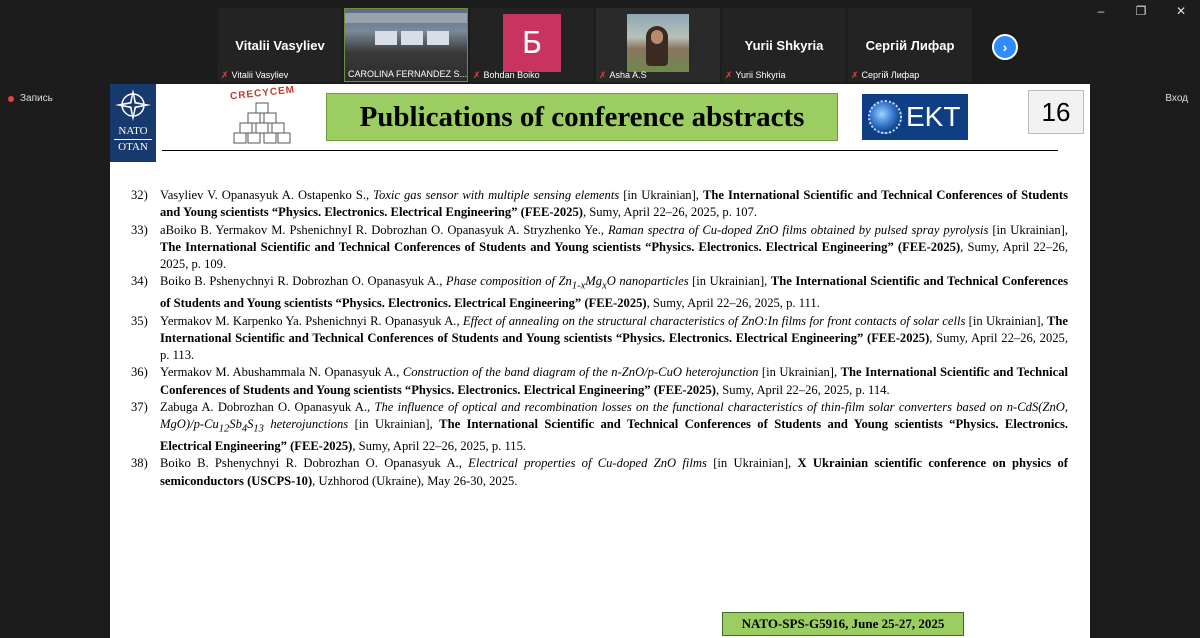 This screenshot has width=1200, height=638. What do you see at coordinates (255, 75) in the screenshot?
I see `participant-caption: ✗ Vitalii Vasyliev` at bounding box center [255, 75].